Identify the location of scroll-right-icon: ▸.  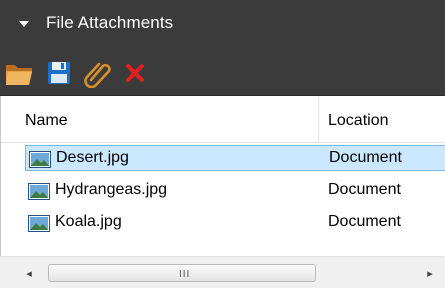
(430, 273).